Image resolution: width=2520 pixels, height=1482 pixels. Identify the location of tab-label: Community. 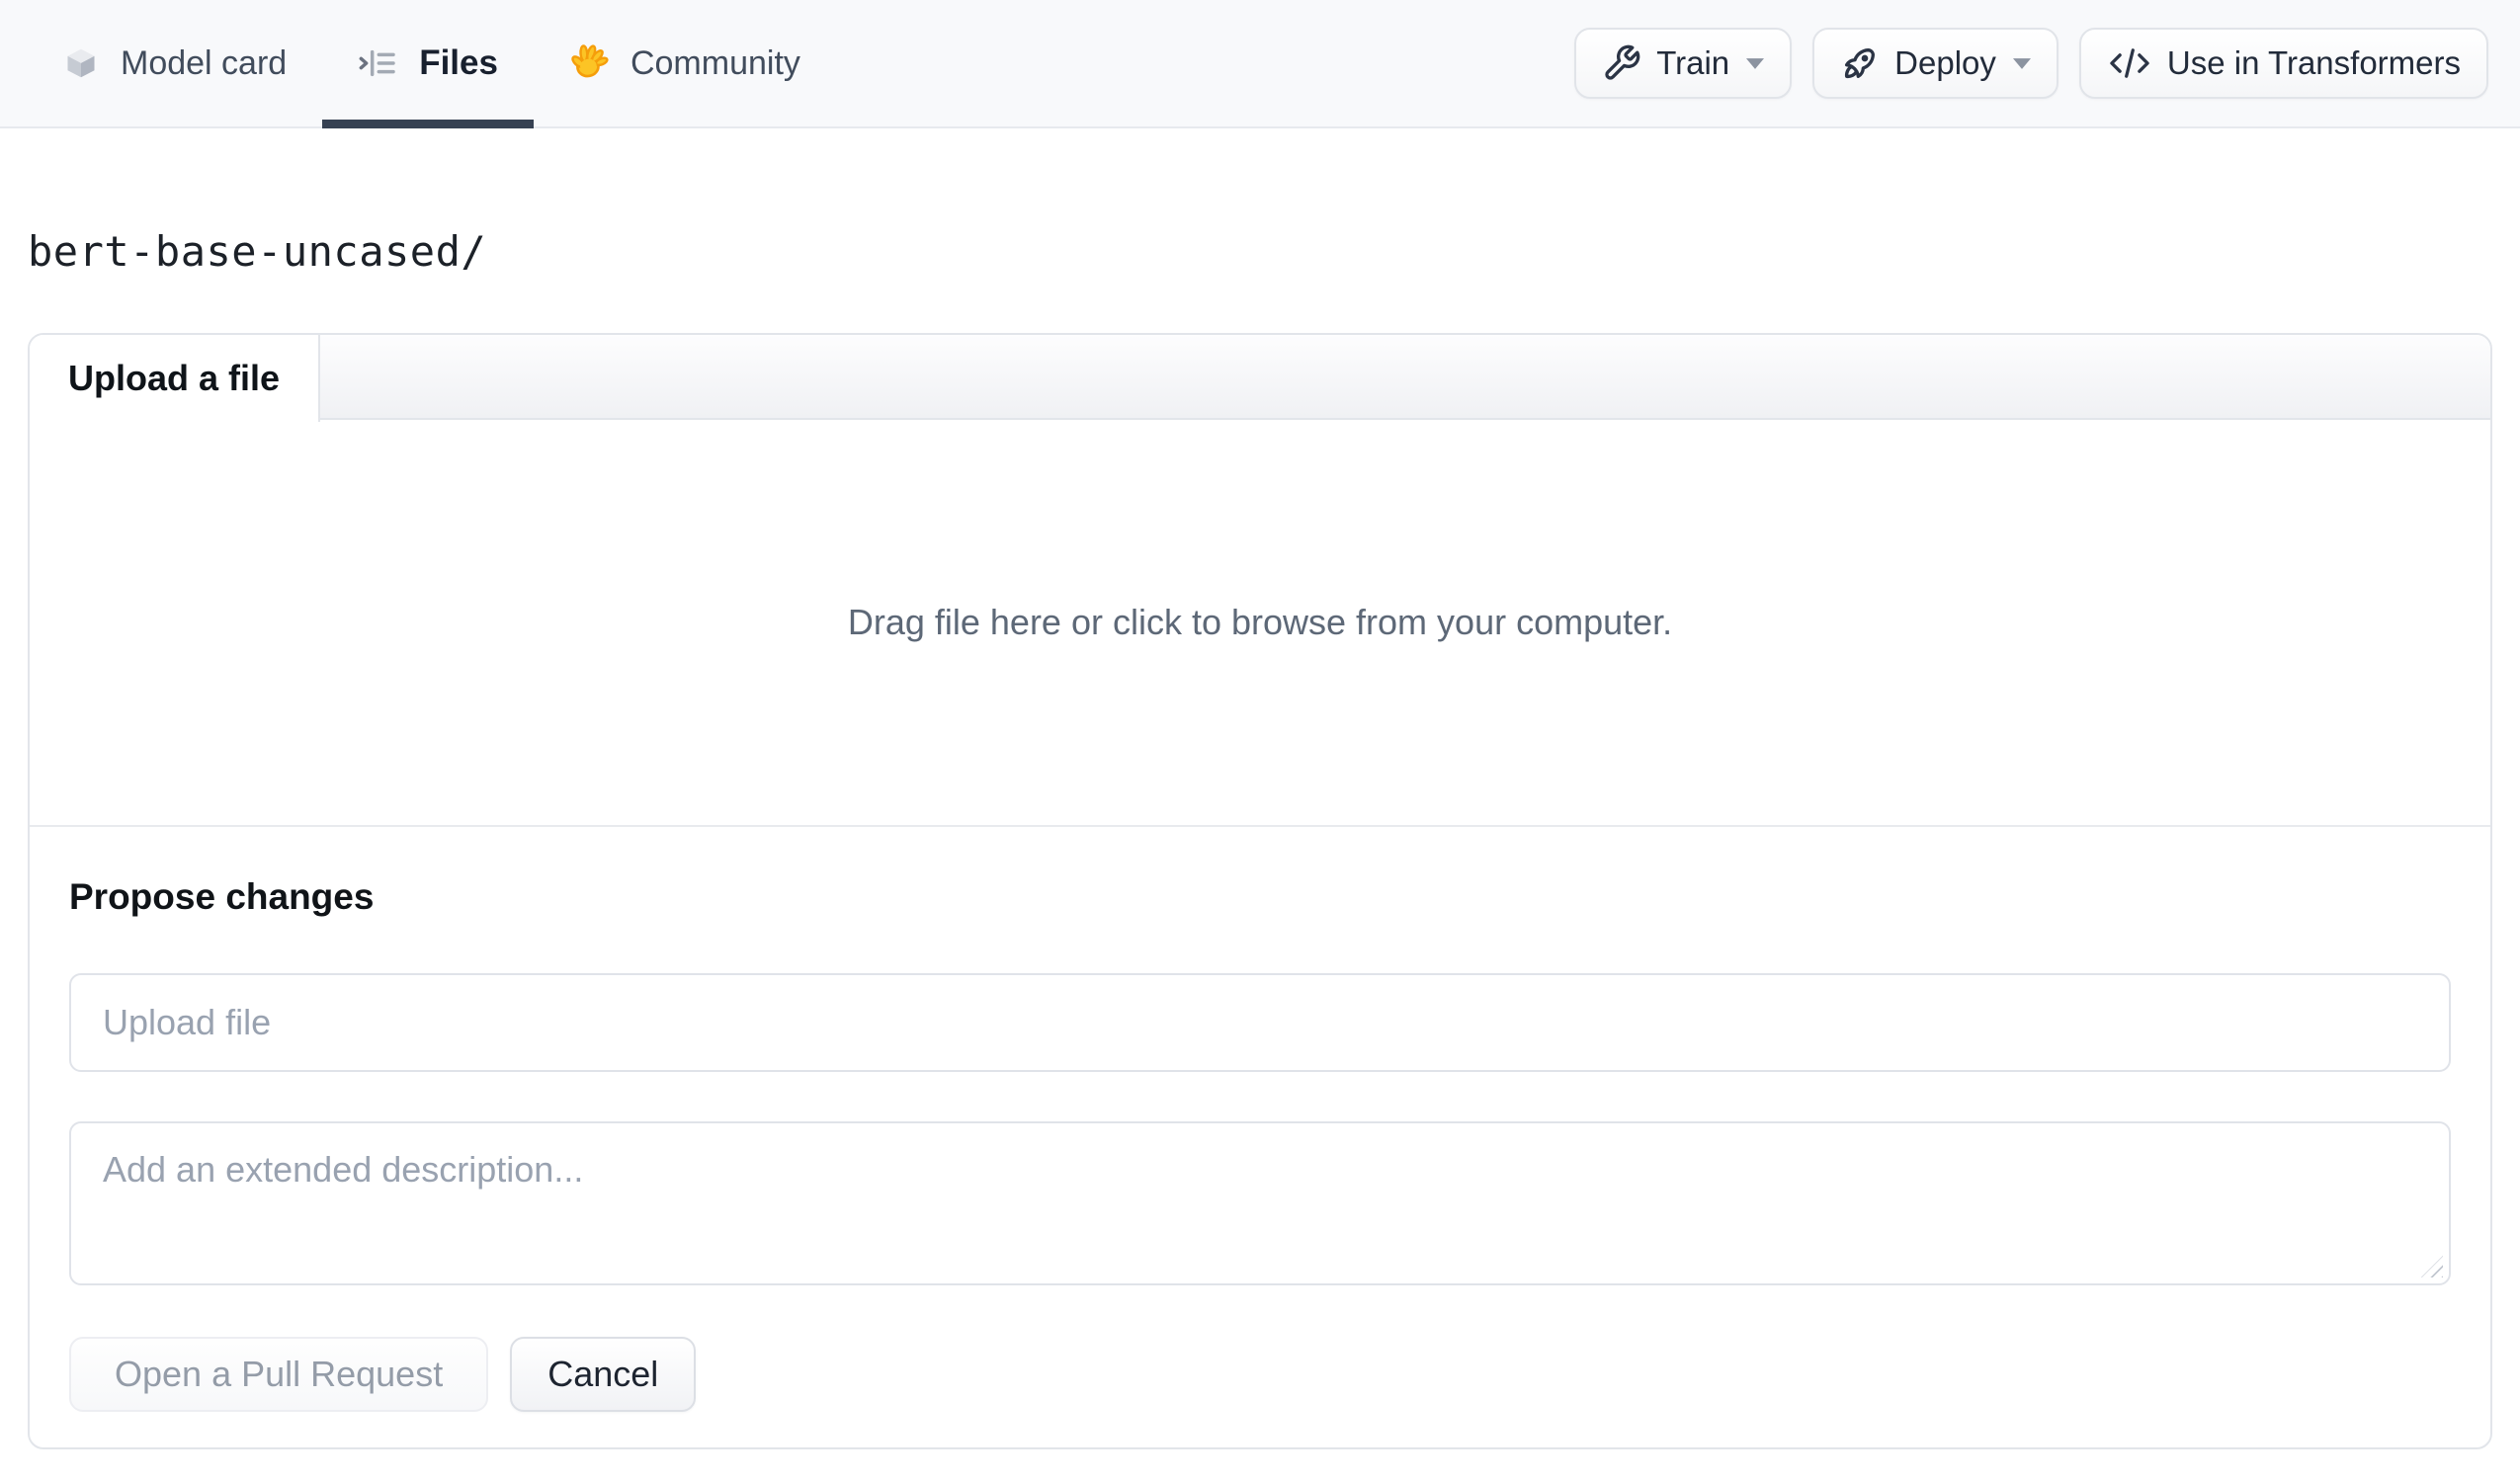
(715, 62).